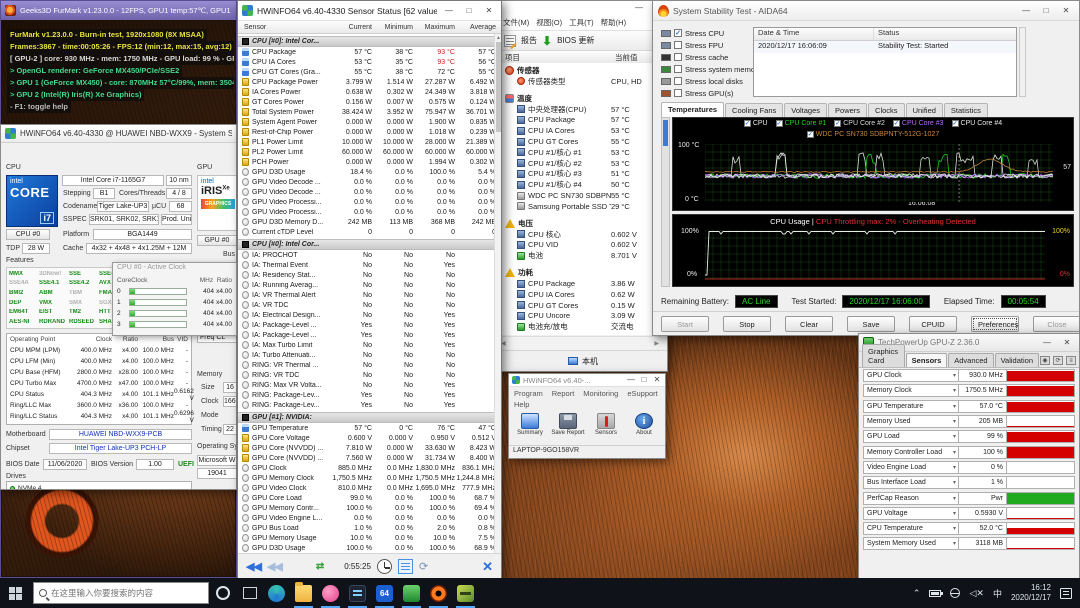 The width and height of the screenshot is (1080, 608). I want to click on taskbar-search, so click(121, 593).